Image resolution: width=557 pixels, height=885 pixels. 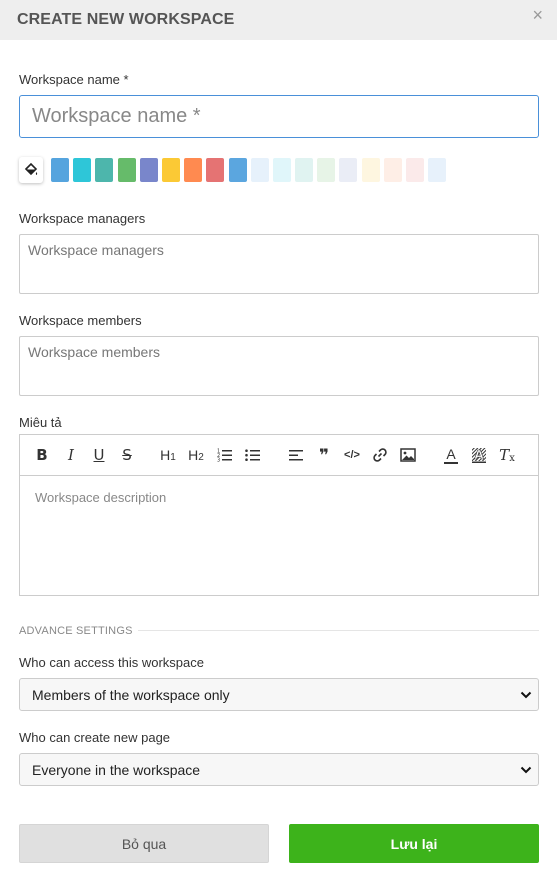 What do you see at coordinates (111, 662) in the screenshot?
I see `access-label: Who can access this workspace` at bounding box center [111, 662].